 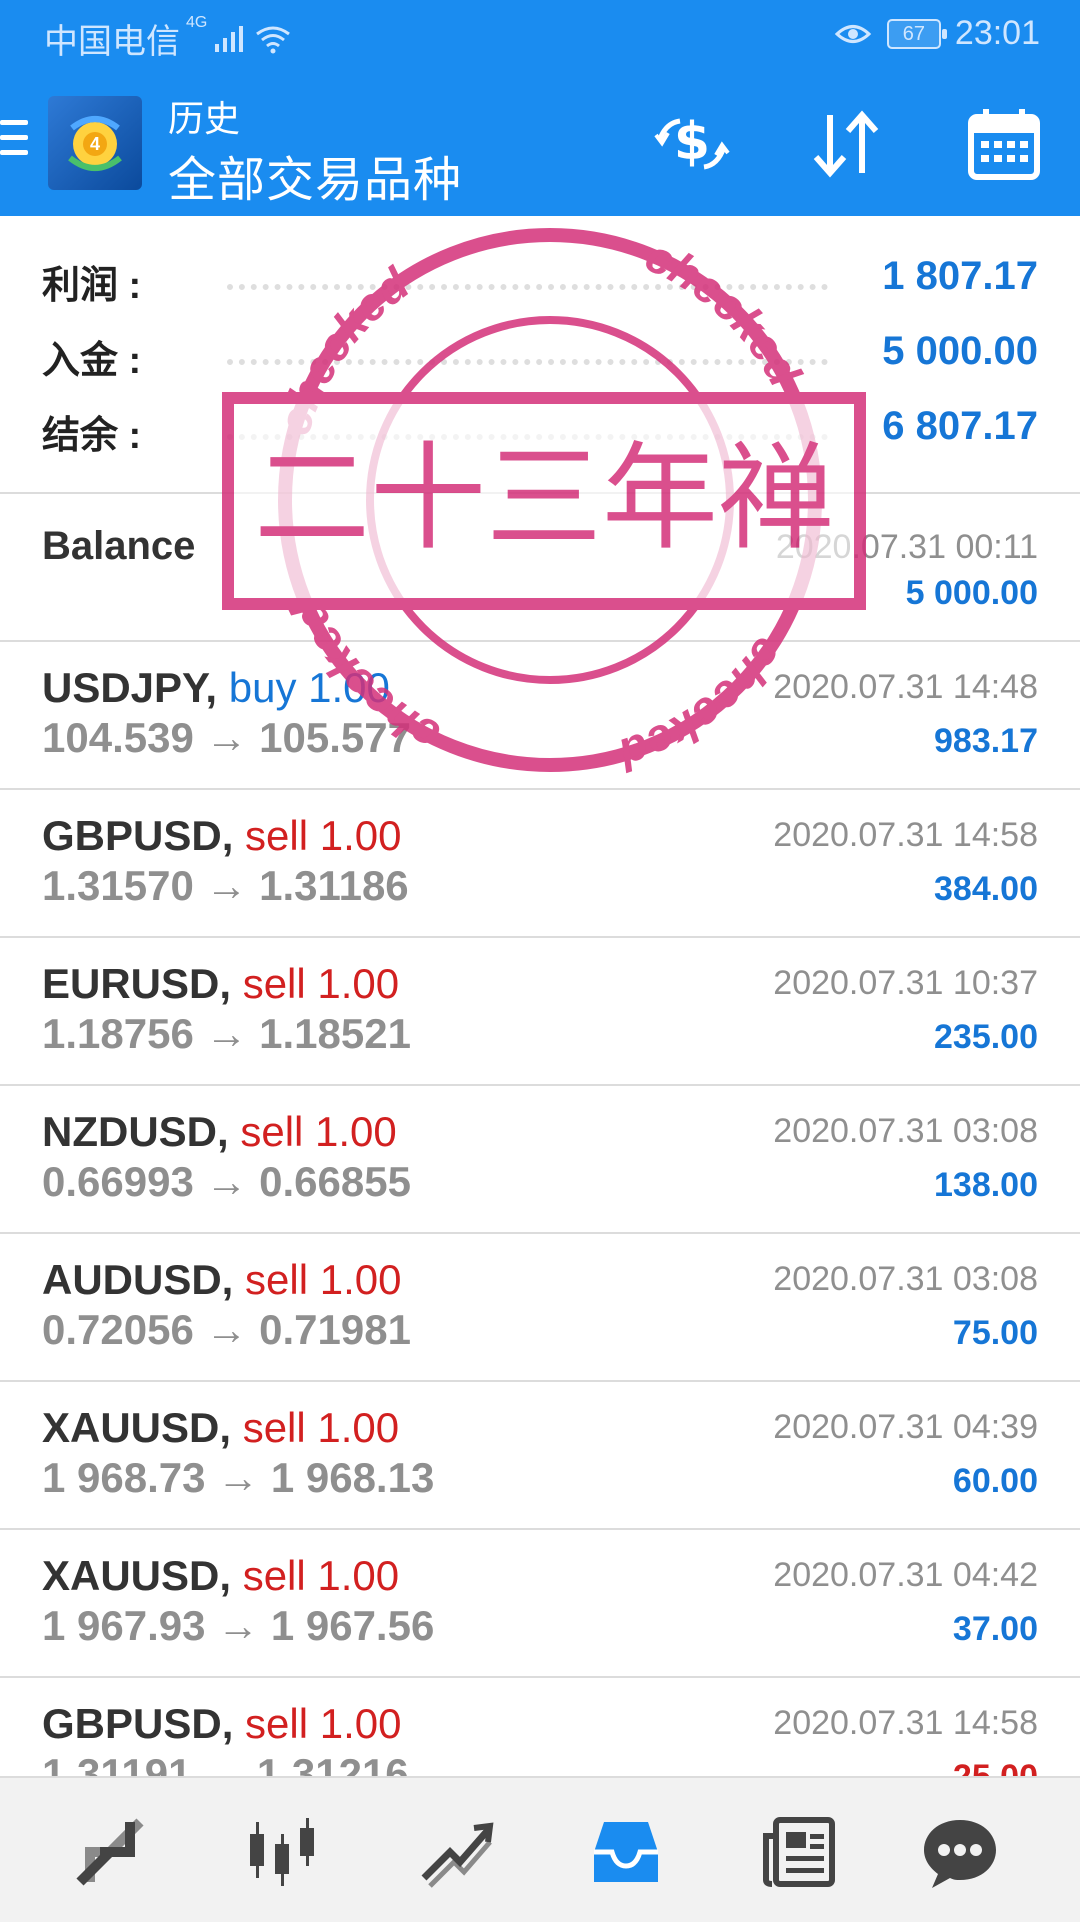 I want to click on trade-prices: 1 967.93 → 1 967.56, so click(x=238, y=1625).